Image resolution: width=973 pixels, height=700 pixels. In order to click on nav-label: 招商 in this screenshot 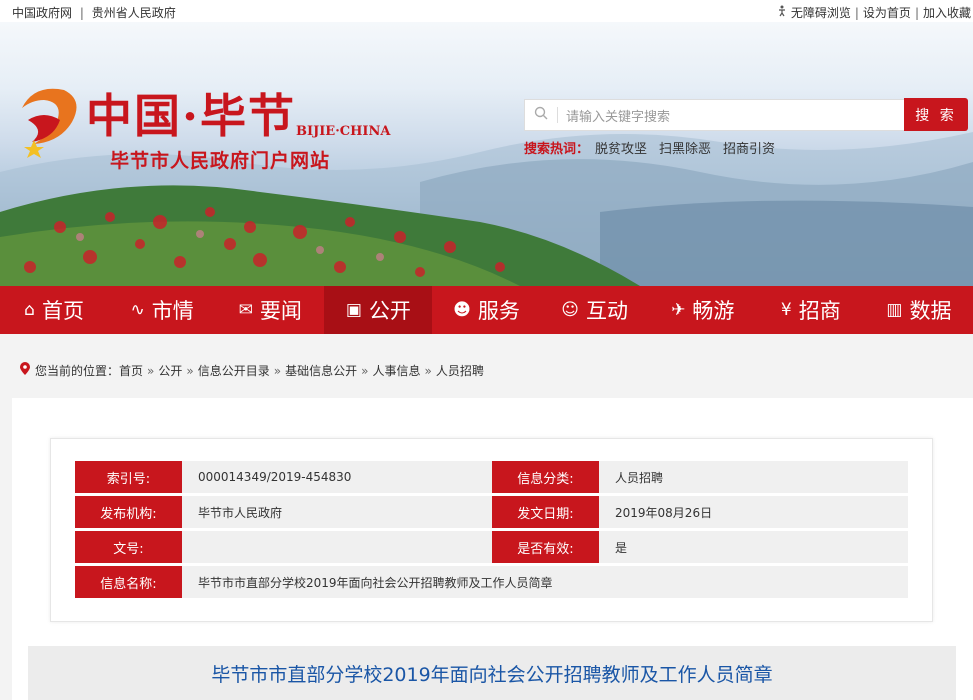, I will do `click(819, 311)`.